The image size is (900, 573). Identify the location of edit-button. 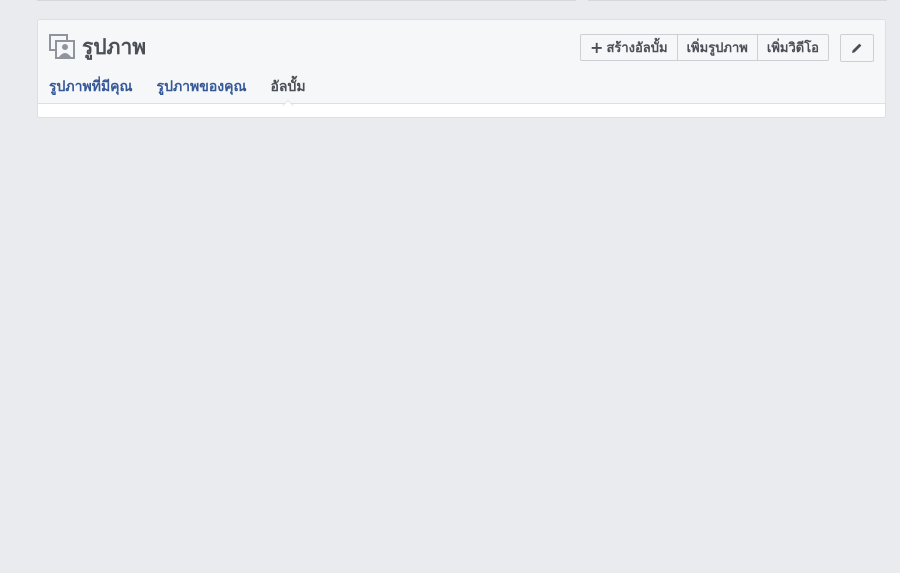
(857, 48).